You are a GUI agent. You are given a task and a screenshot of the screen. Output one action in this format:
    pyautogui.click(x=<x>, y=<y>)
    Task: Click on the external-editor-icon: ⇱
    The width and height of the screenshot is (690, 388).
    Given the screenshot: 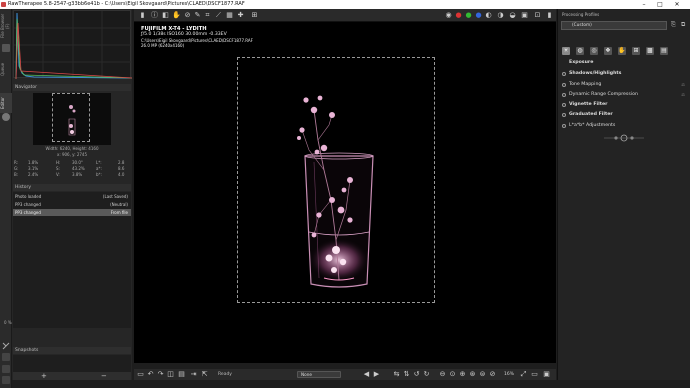 What is the action you would take?
    pyautogui.click(x=204, y=374)
    